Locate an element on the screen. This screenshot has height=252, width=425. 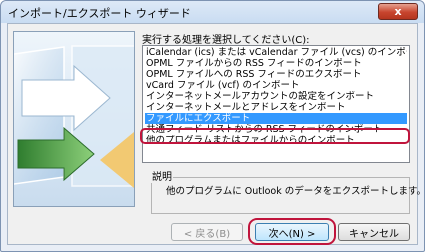
list-item: 共通フィード リストからの RSS フィードのインポート is located at coordinates (276, 129).